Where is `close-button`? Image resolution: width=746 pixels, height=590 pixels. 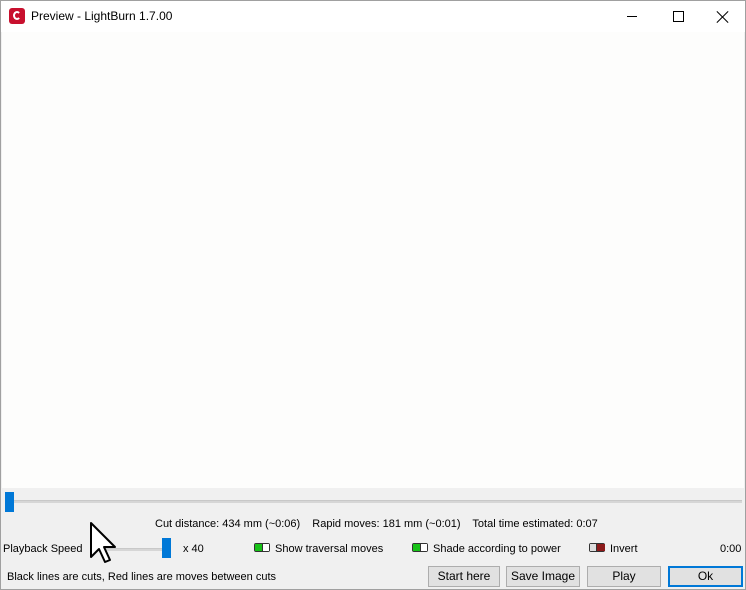 close-button is located at coordinates (722, 16).